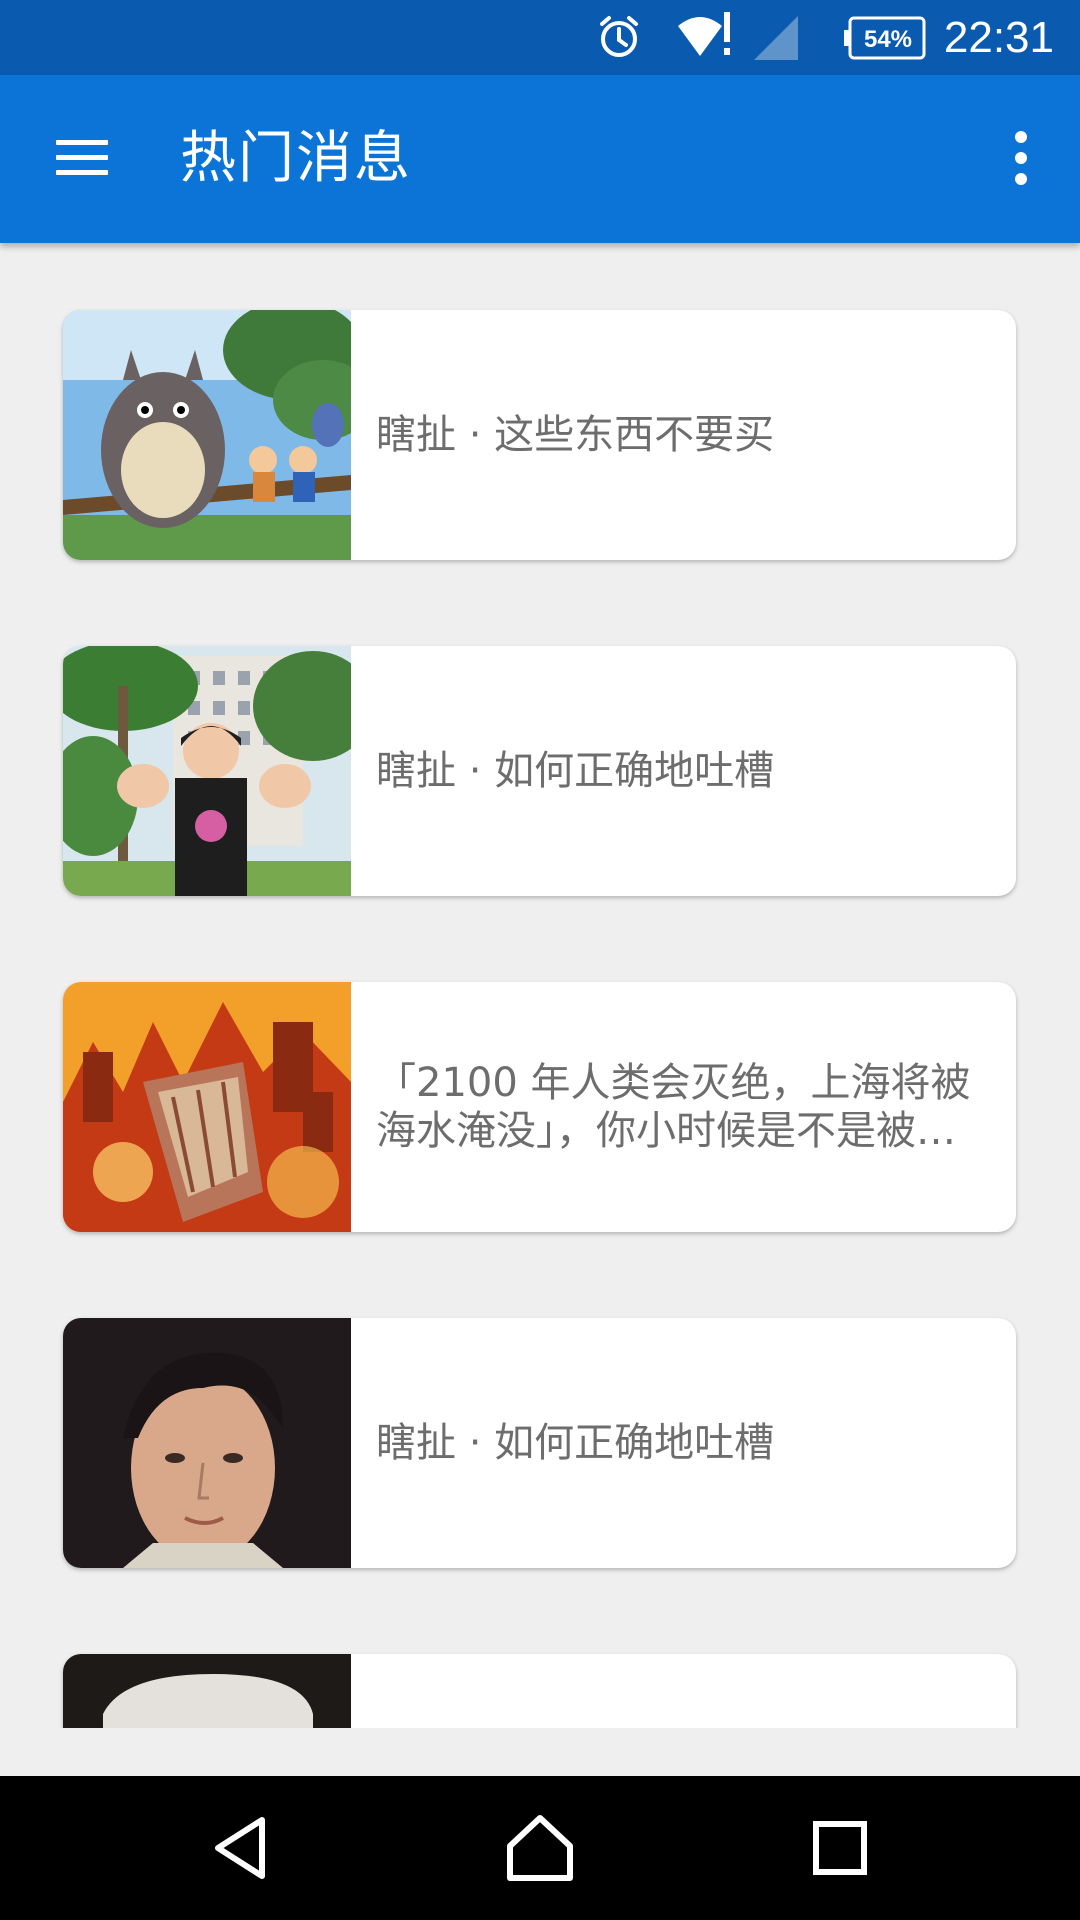 The width and height of the screenshot is (1080, 1920). I want to click on app-bar: 热门消息, so click(540, 159).